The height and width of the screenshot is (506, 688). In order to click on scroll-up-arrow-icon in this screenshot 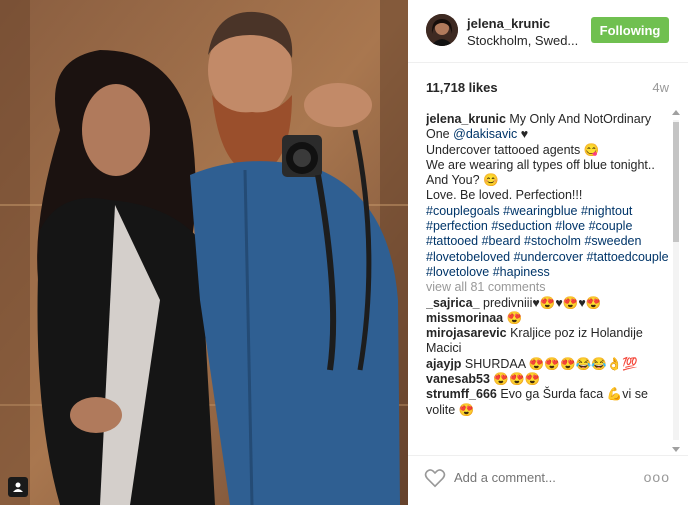, I will do `click(676, 112)`.